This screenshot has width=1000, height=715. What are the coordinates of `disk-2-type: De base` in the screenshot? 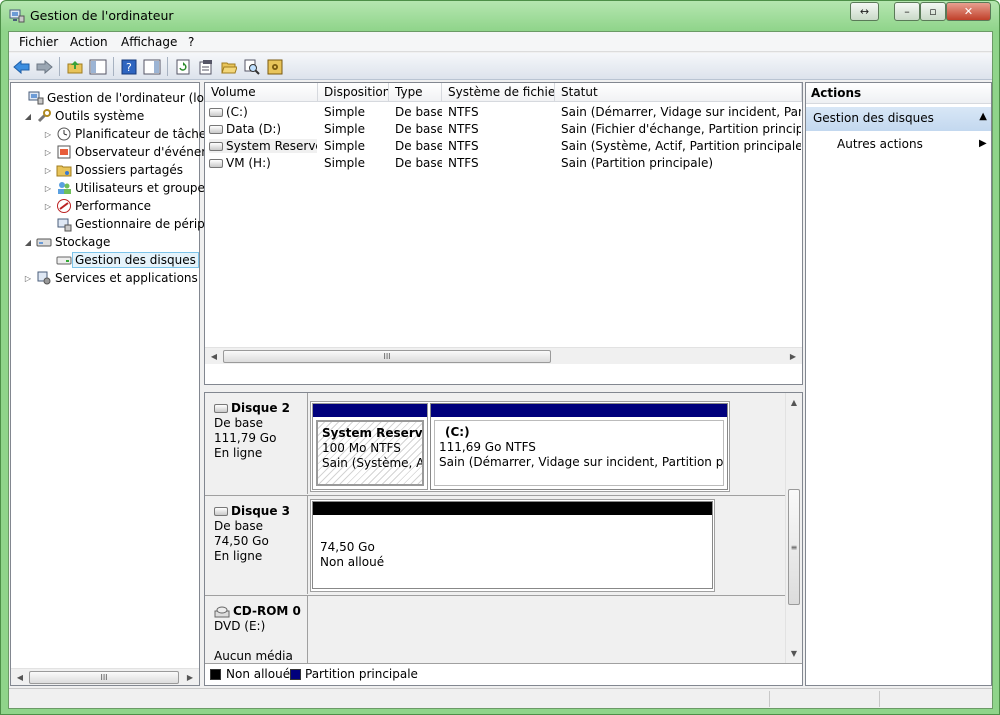 It's located at (239, 423).